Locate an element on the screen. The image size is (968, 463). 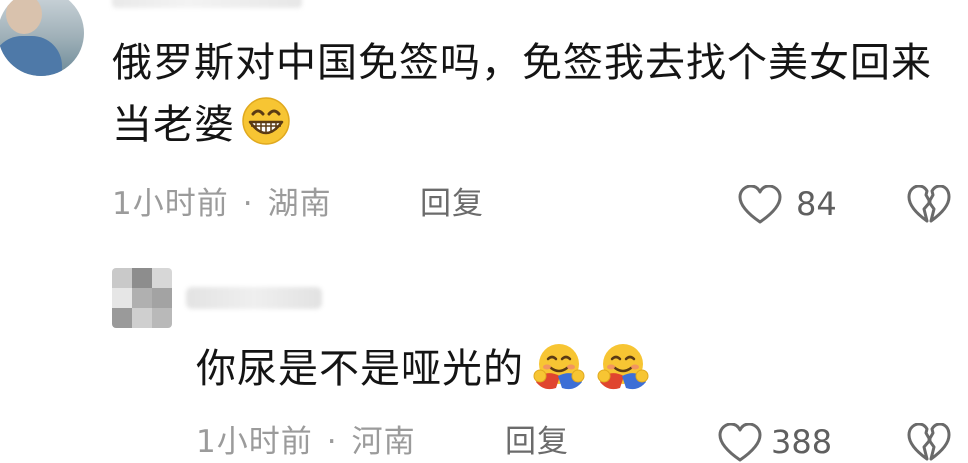
comment-text-body: 你尿是不是哑光的 is located at coordinates (360, 369).